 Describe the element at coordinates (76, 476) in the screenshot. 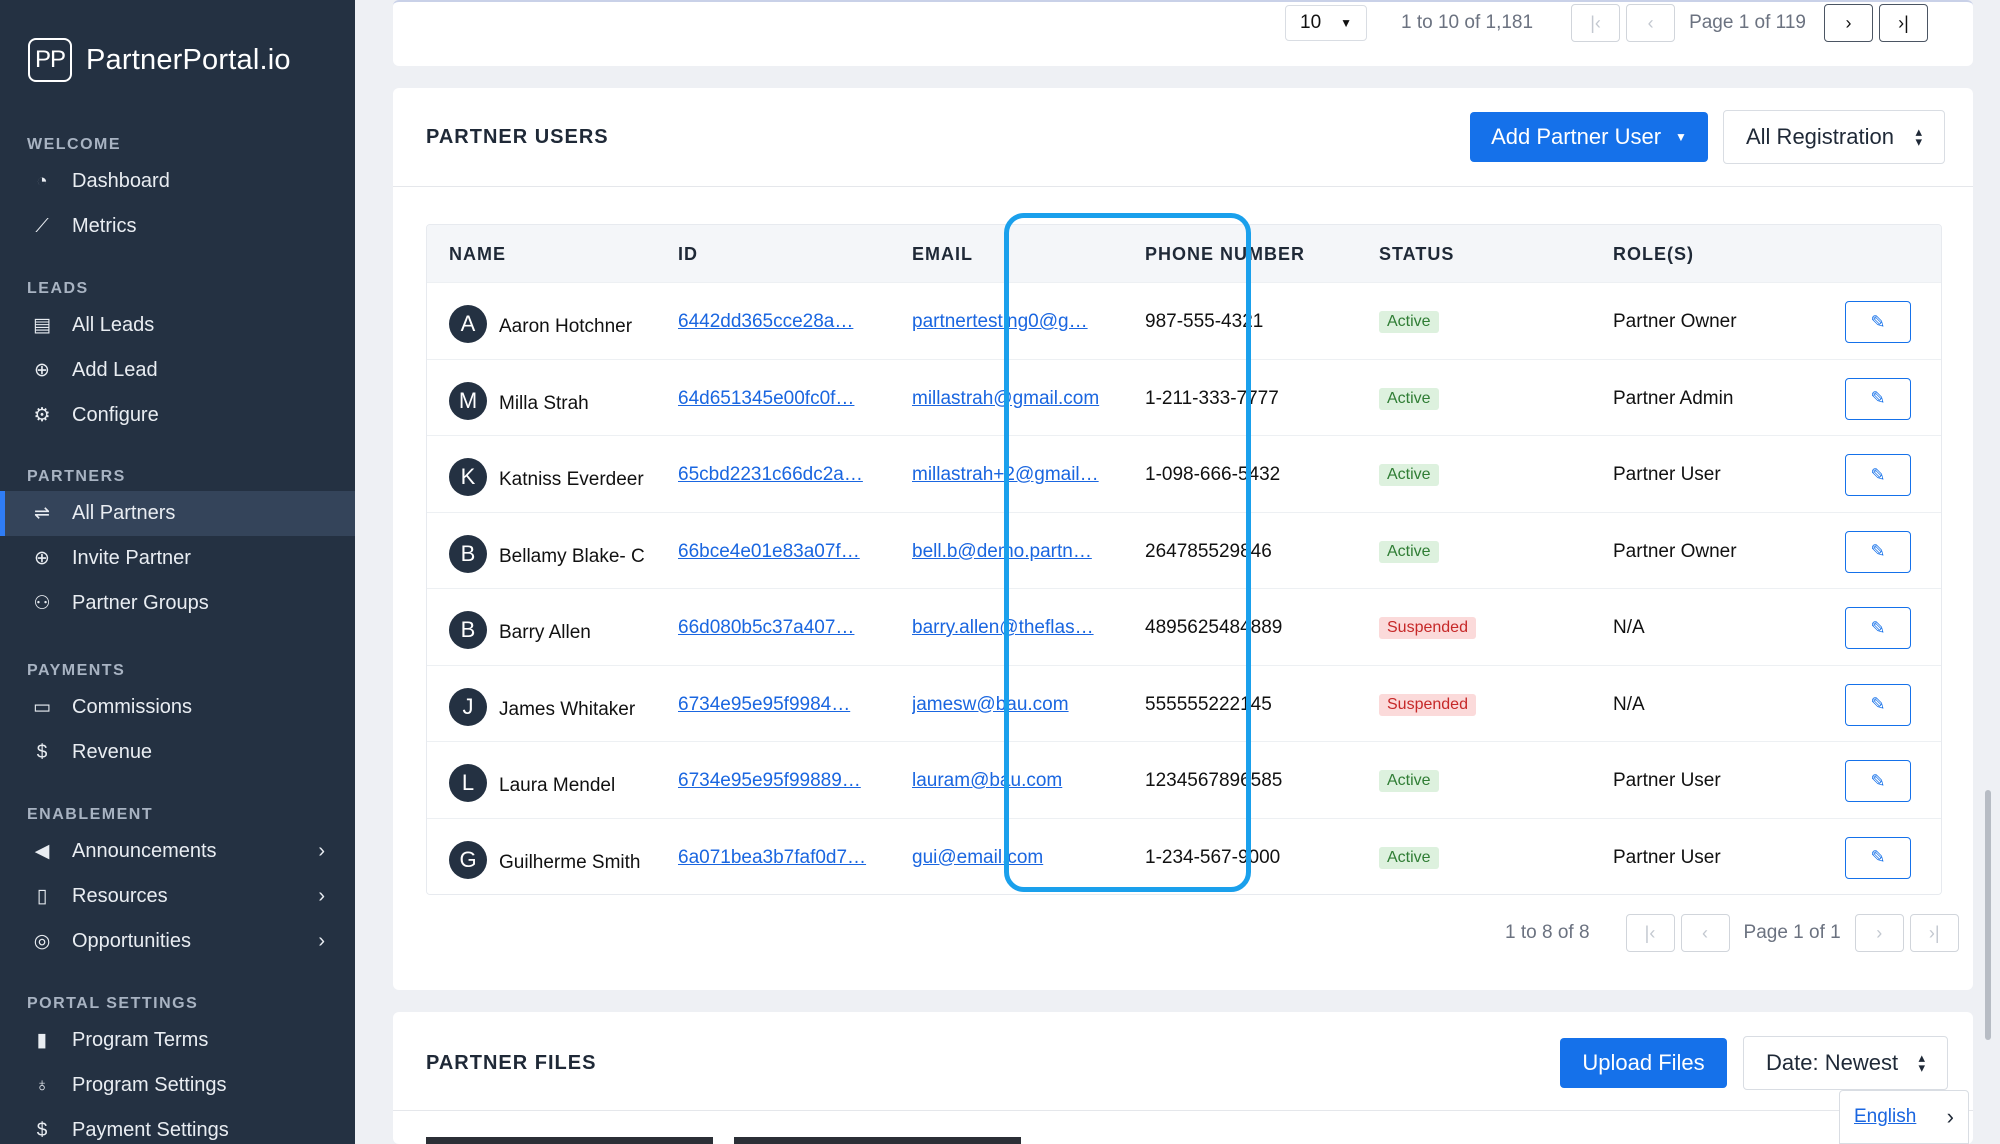

I see `nav-section-title: PARTNERS` at that location.